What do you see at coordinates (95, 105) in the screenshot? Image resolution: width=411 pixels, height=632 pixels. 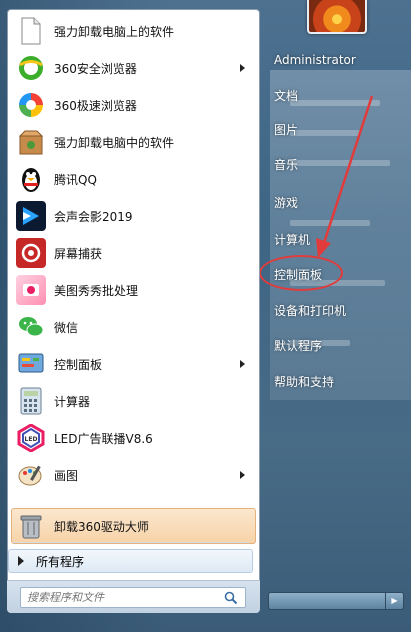 I see `program-label: 360极速浏览器` at bounding box center [95, 105].